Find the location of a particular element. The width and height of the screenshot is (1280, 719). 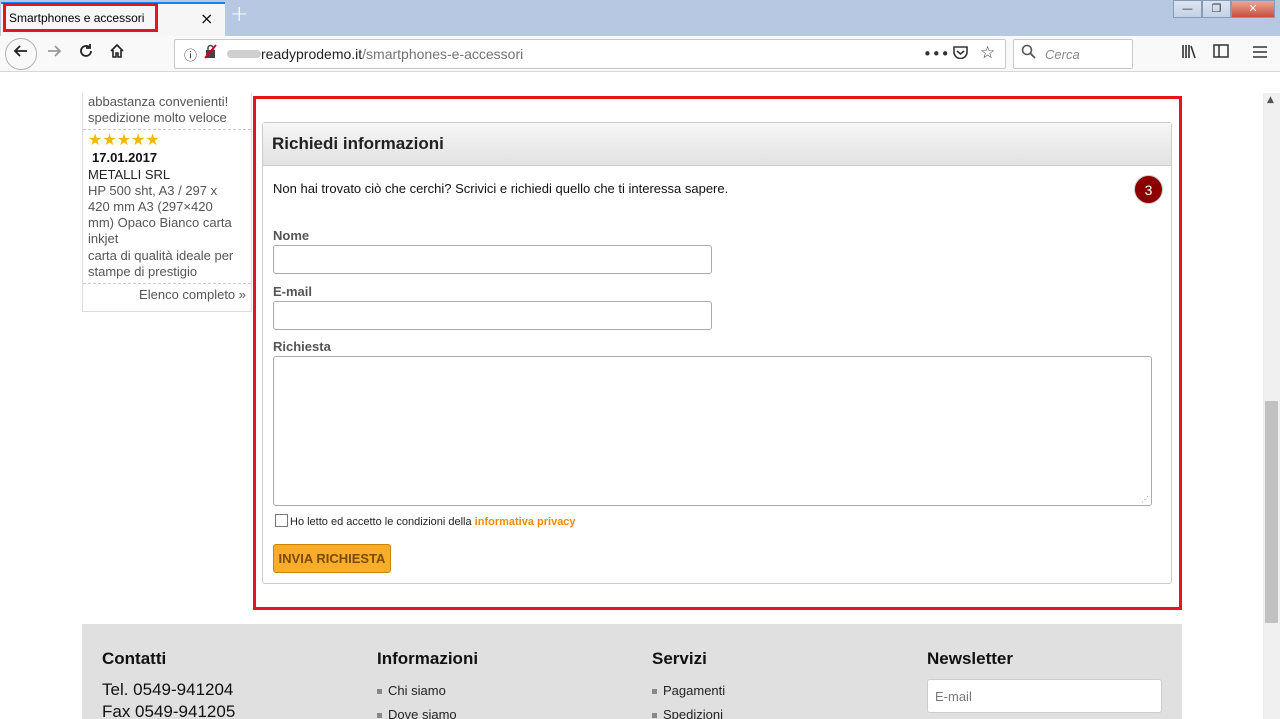

submit-request-button: INVIA RICHIESTA is located at coordinates (332, 558).